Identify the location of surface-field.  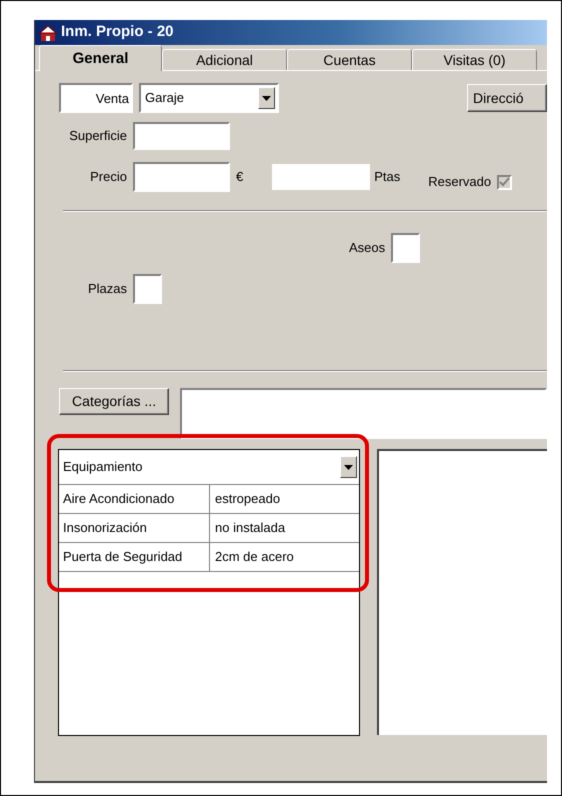
(181, 136).